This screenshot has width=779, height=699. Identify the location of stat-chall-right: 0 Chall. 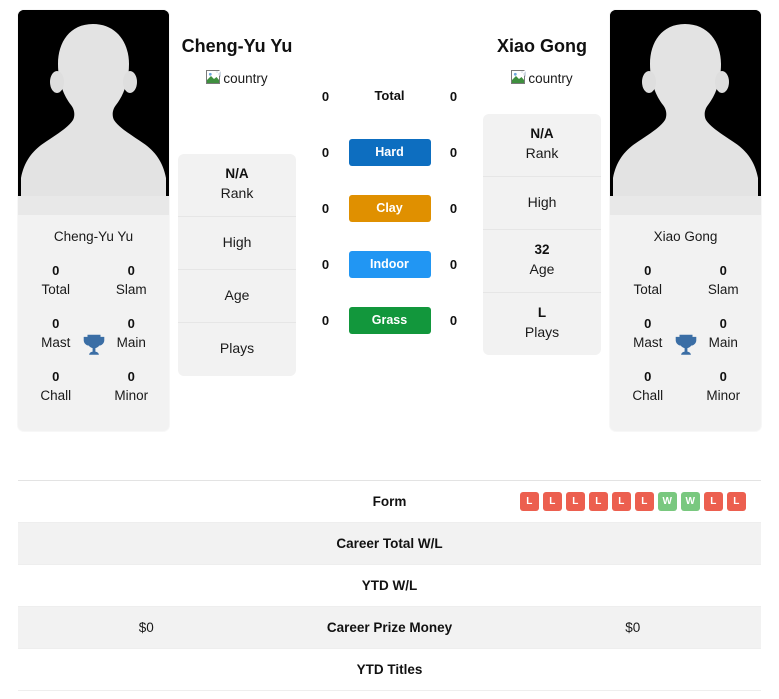
(648, 388).